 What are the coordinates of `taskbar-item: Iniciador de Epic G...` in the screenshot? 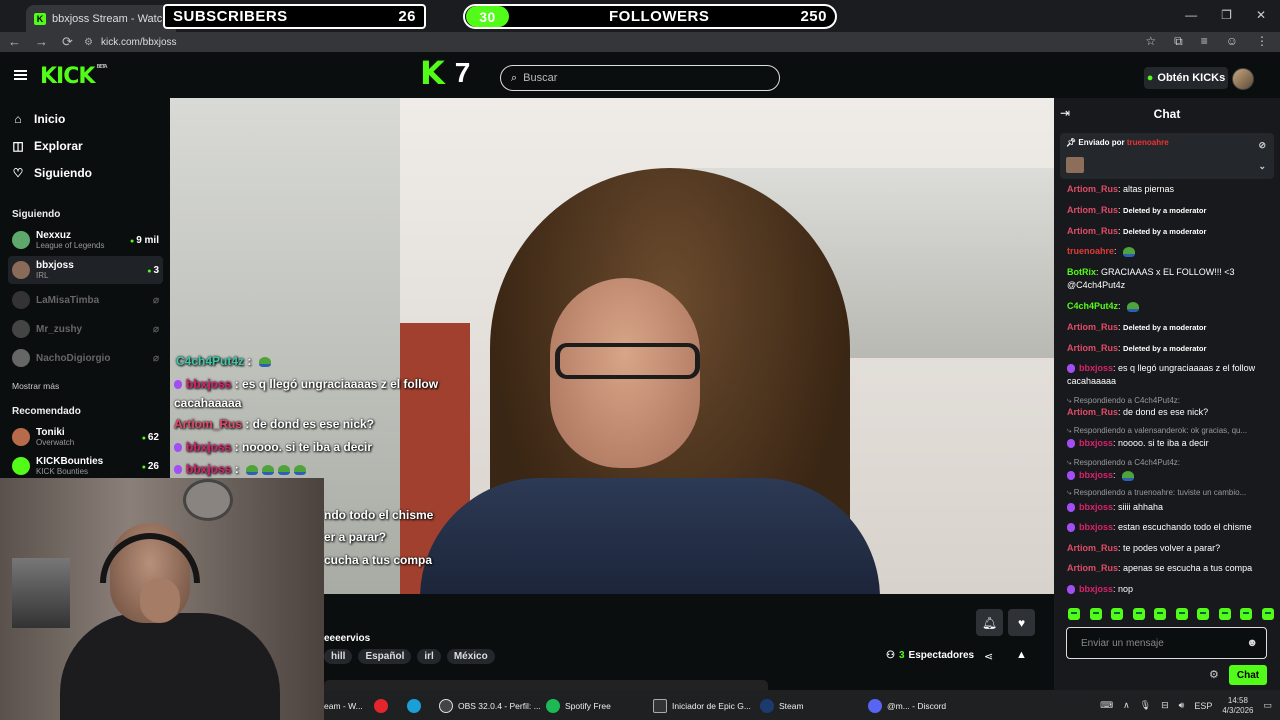 It's located at (702, 705).